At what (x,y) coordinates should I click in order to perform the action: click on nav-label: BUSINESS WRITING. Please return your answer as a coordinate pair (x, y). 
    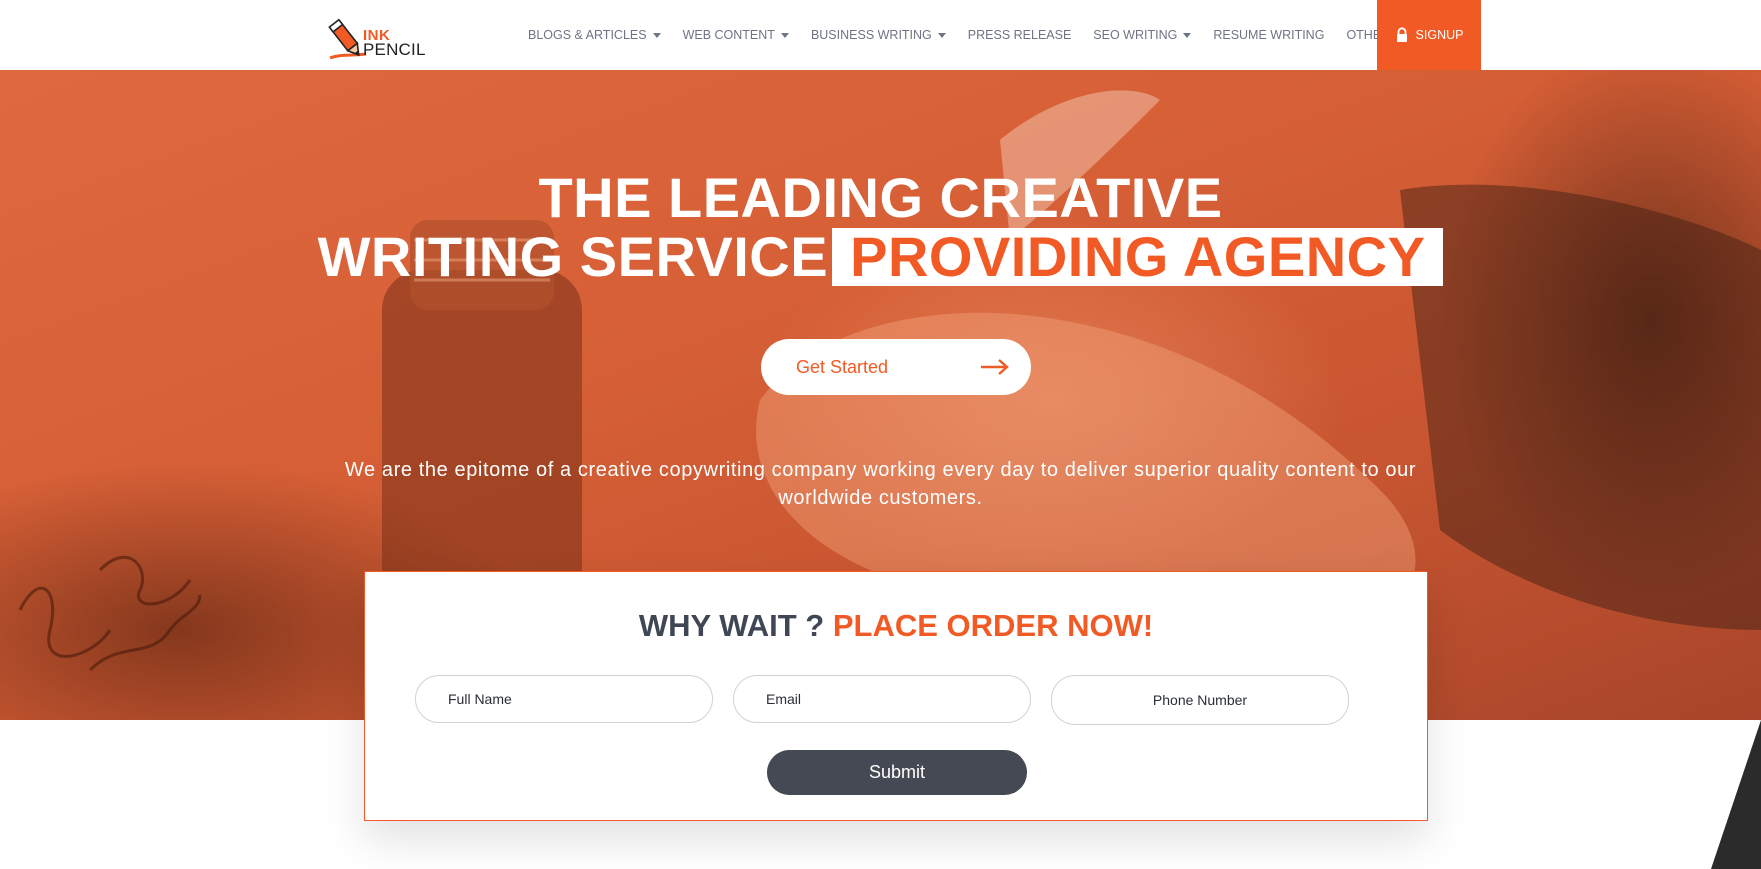
    Looking at the image, I should click on (871, 35).